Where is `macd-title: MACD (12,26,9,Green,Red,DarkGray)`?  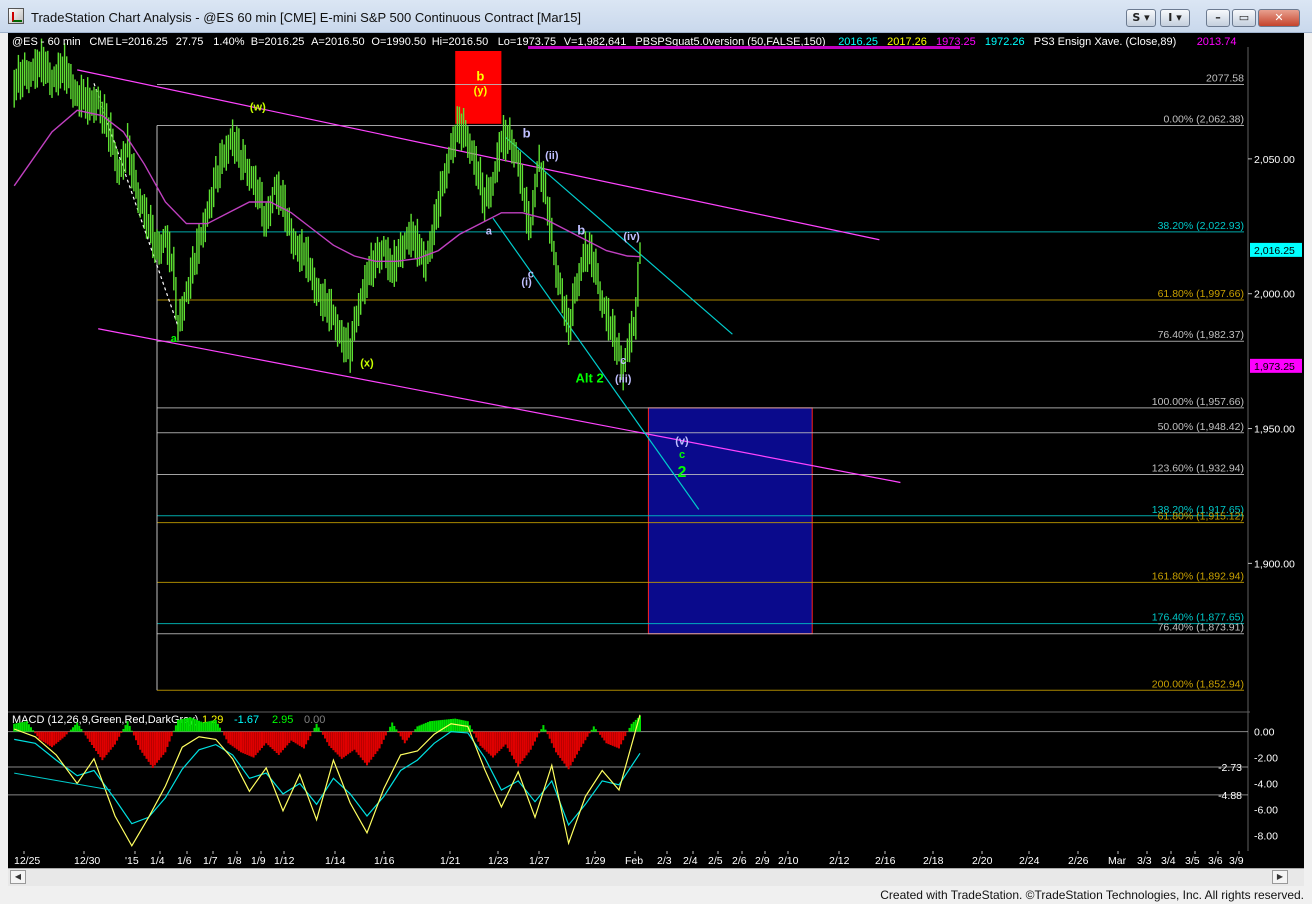 macd-title: MACD (12,26,9,Green,Red,DarkGray) is located at coordinates (105, 720).